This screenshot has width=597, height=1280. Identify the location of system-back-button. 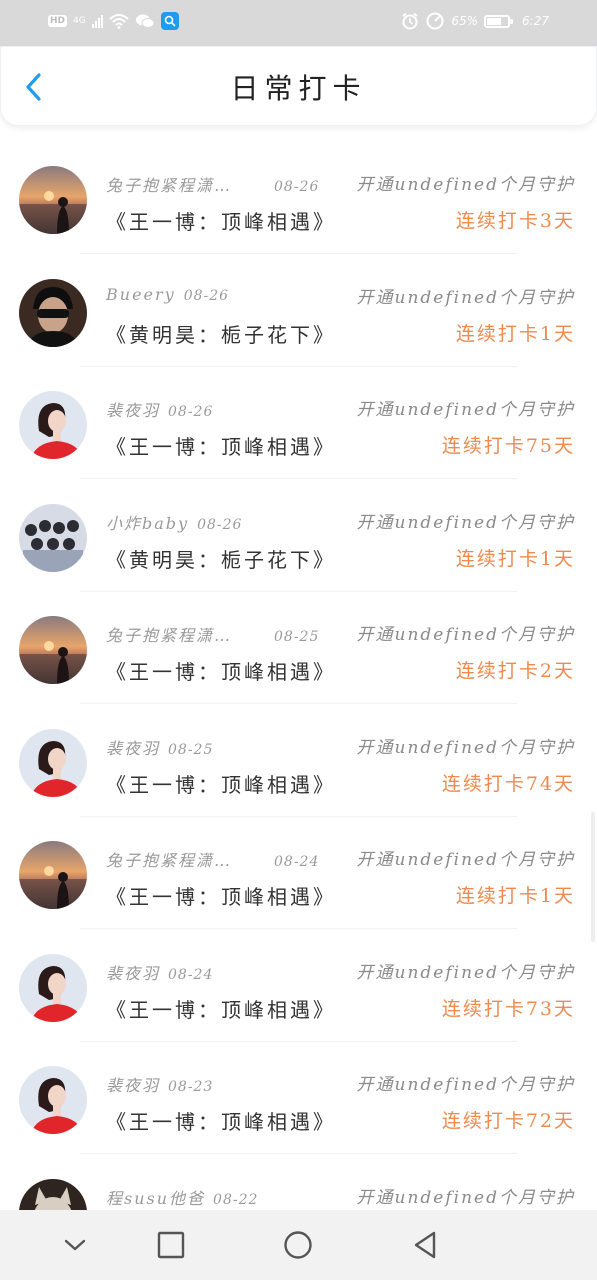
(425, 1245).